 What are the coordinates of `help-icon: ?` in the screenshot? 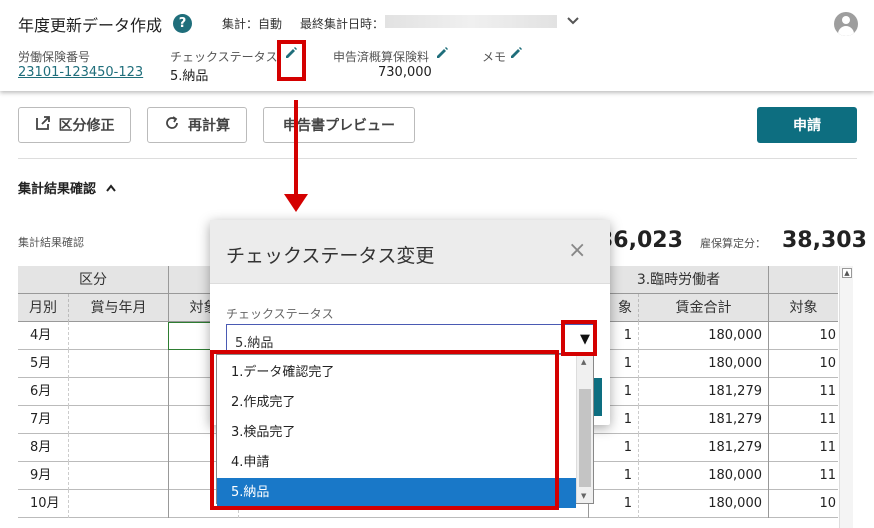 It's located at (182, 23).